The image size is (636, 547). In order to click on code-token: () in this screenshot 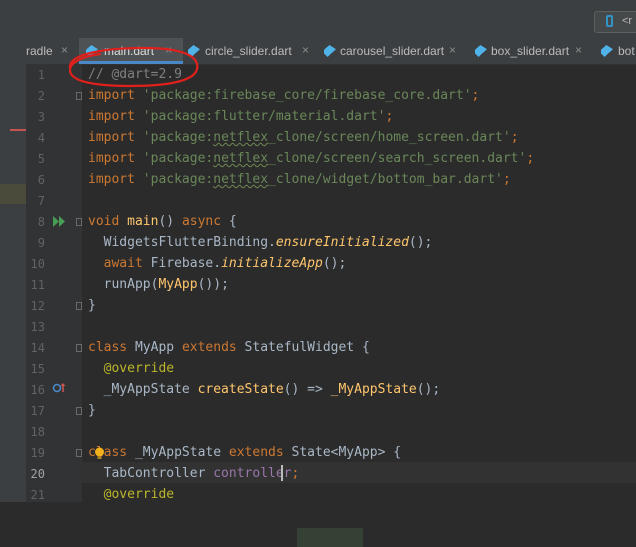, I will do `click(170, 221)`.